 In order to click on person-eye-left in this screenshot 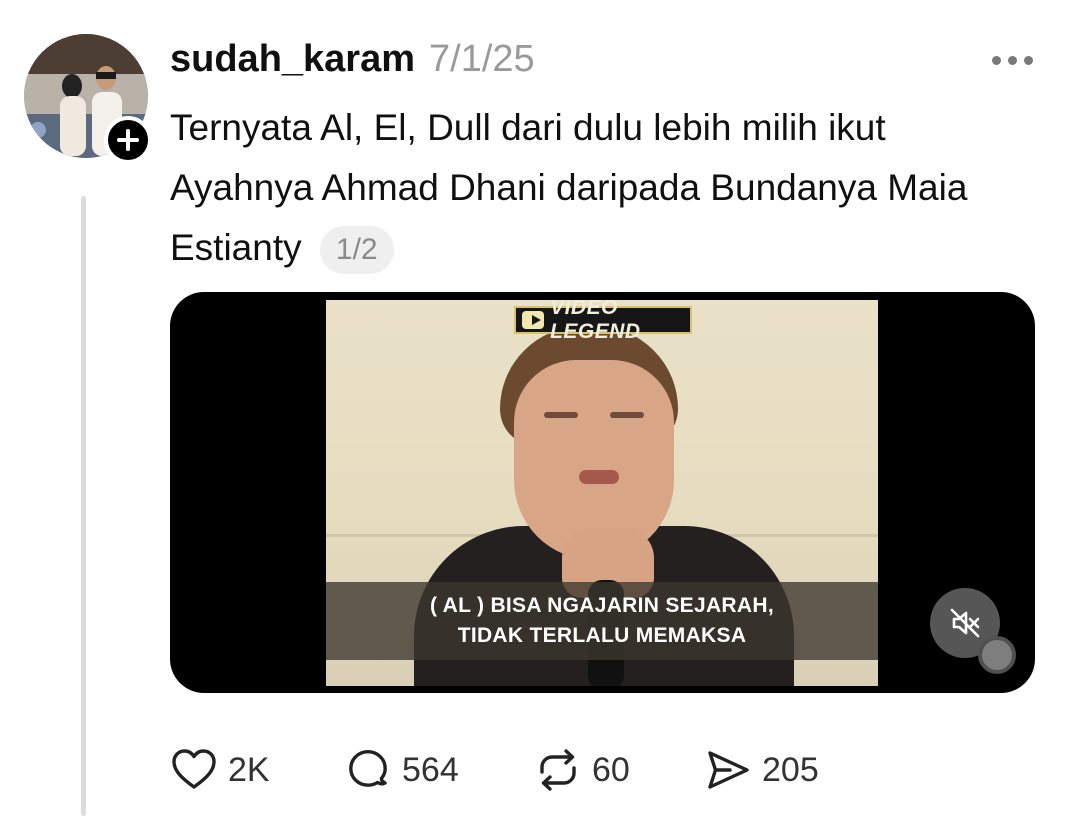, I will do `click(561, 415)`.